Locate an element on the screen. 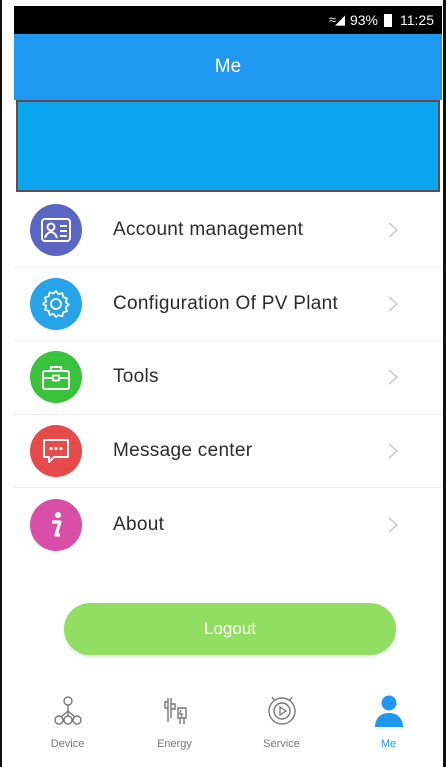 This screenshot has height=767, width=446. menu-item-label: Account management is located at coordinates (208, 230).